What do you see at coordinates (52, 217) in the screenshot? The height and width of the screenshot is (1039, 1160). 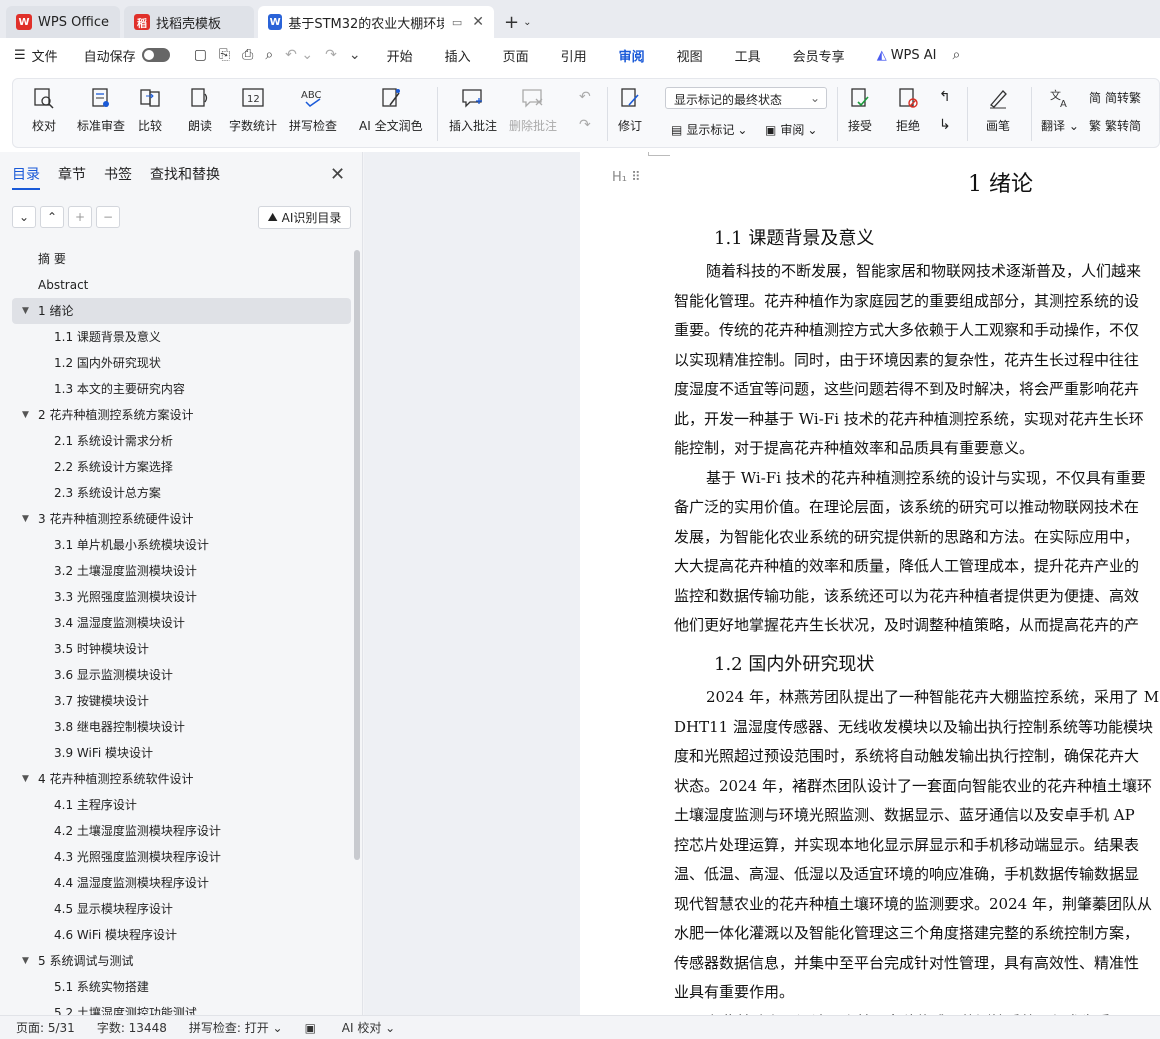 I see `expand-up-icon: ⌃` at bounding box center [52, 217].